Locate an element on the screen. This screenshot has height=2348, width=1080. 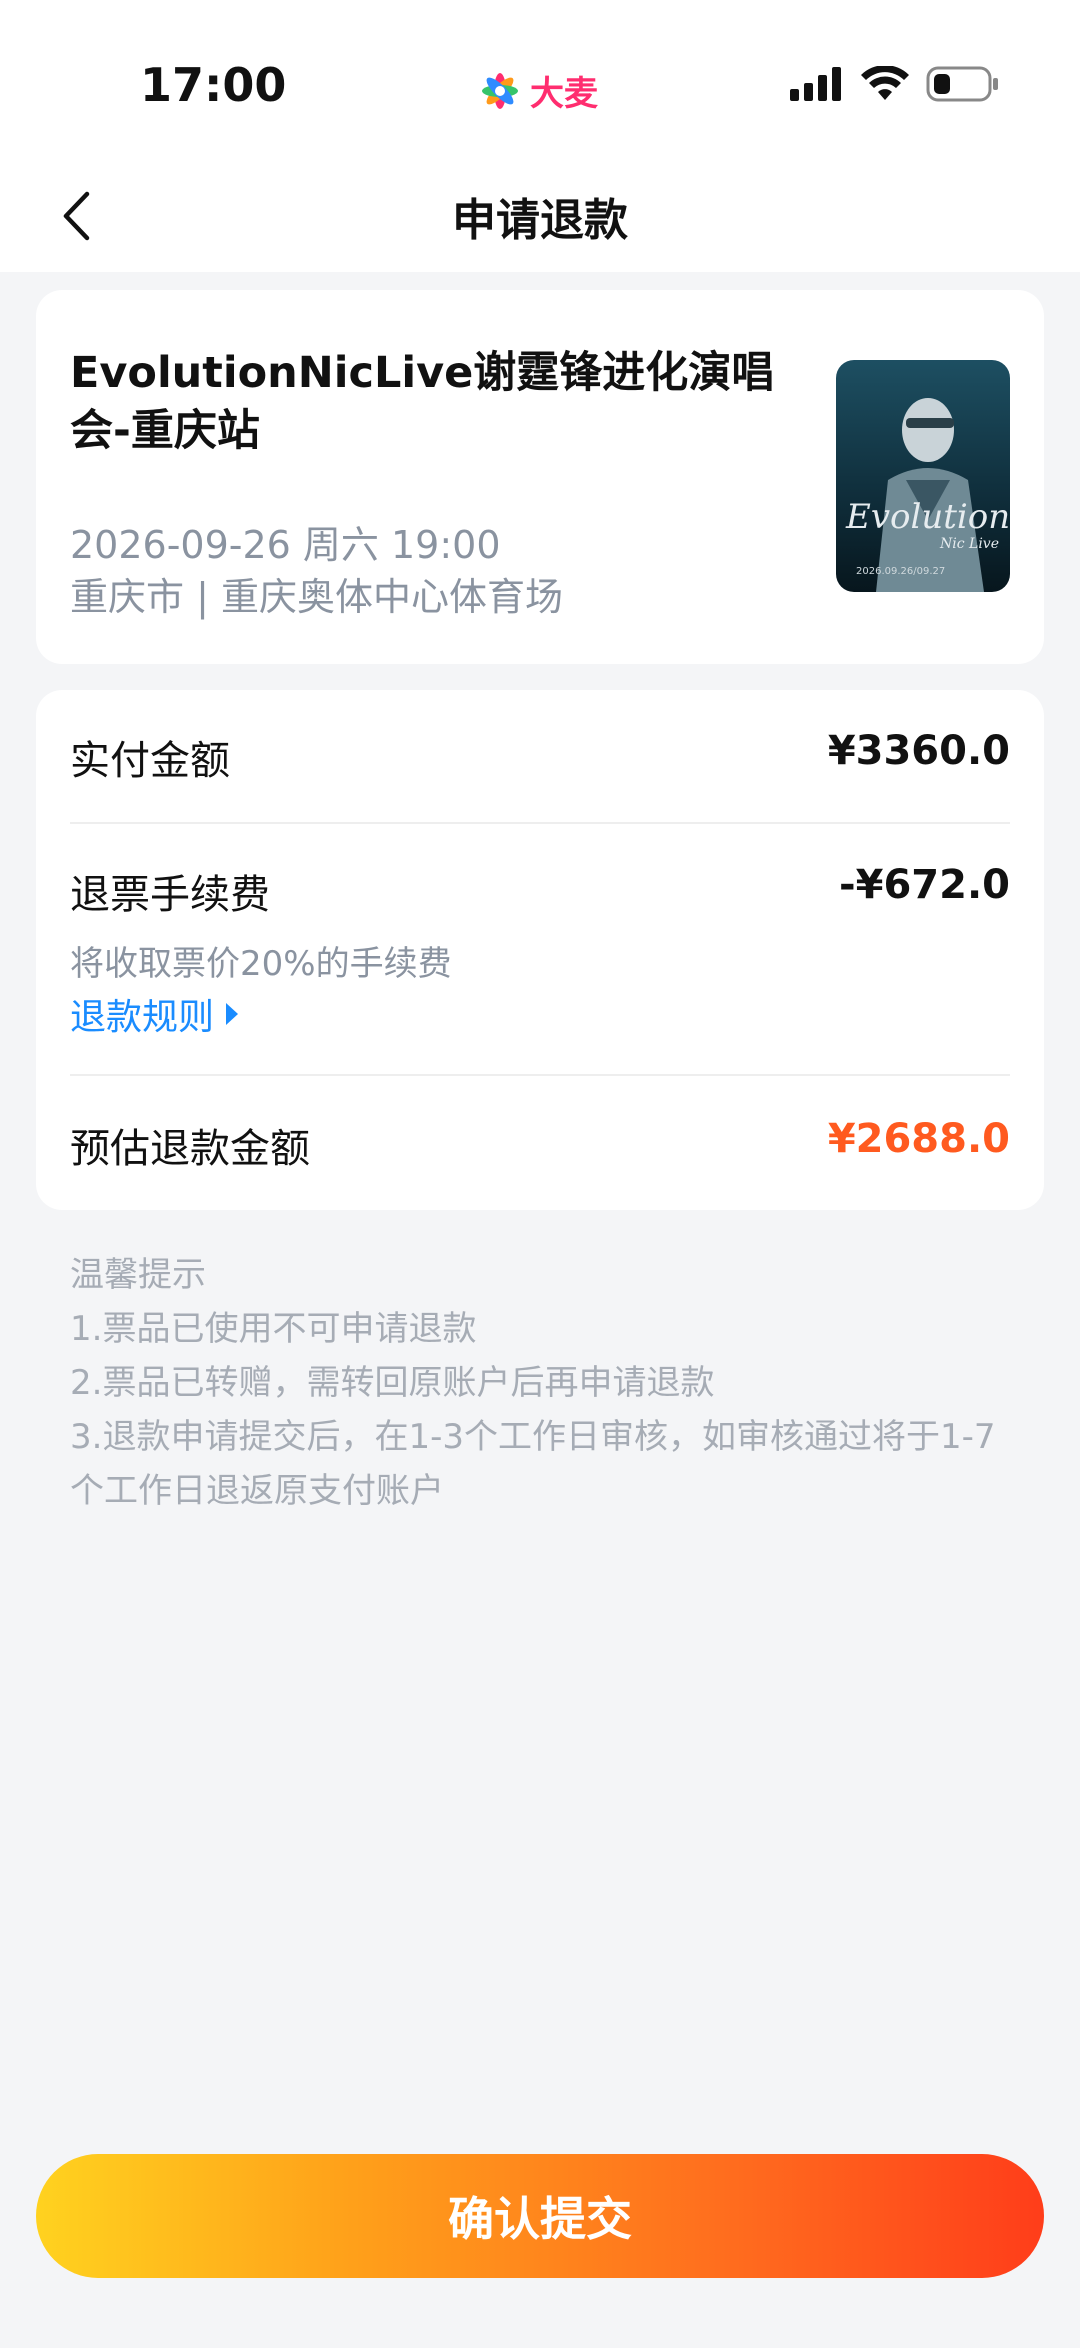
fee-value: -¥672.0 is located at coordinates (924, 885).